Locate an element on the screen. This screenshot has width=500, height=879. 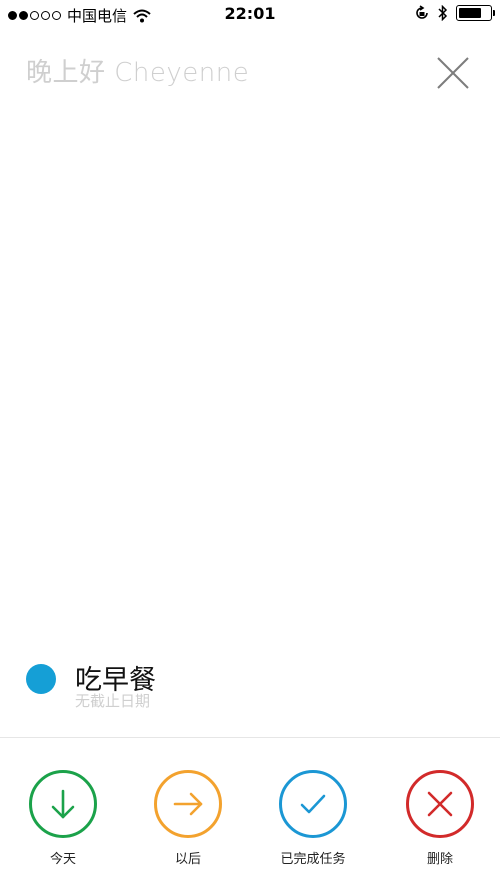
status-right is located at coordinates (454, 13).